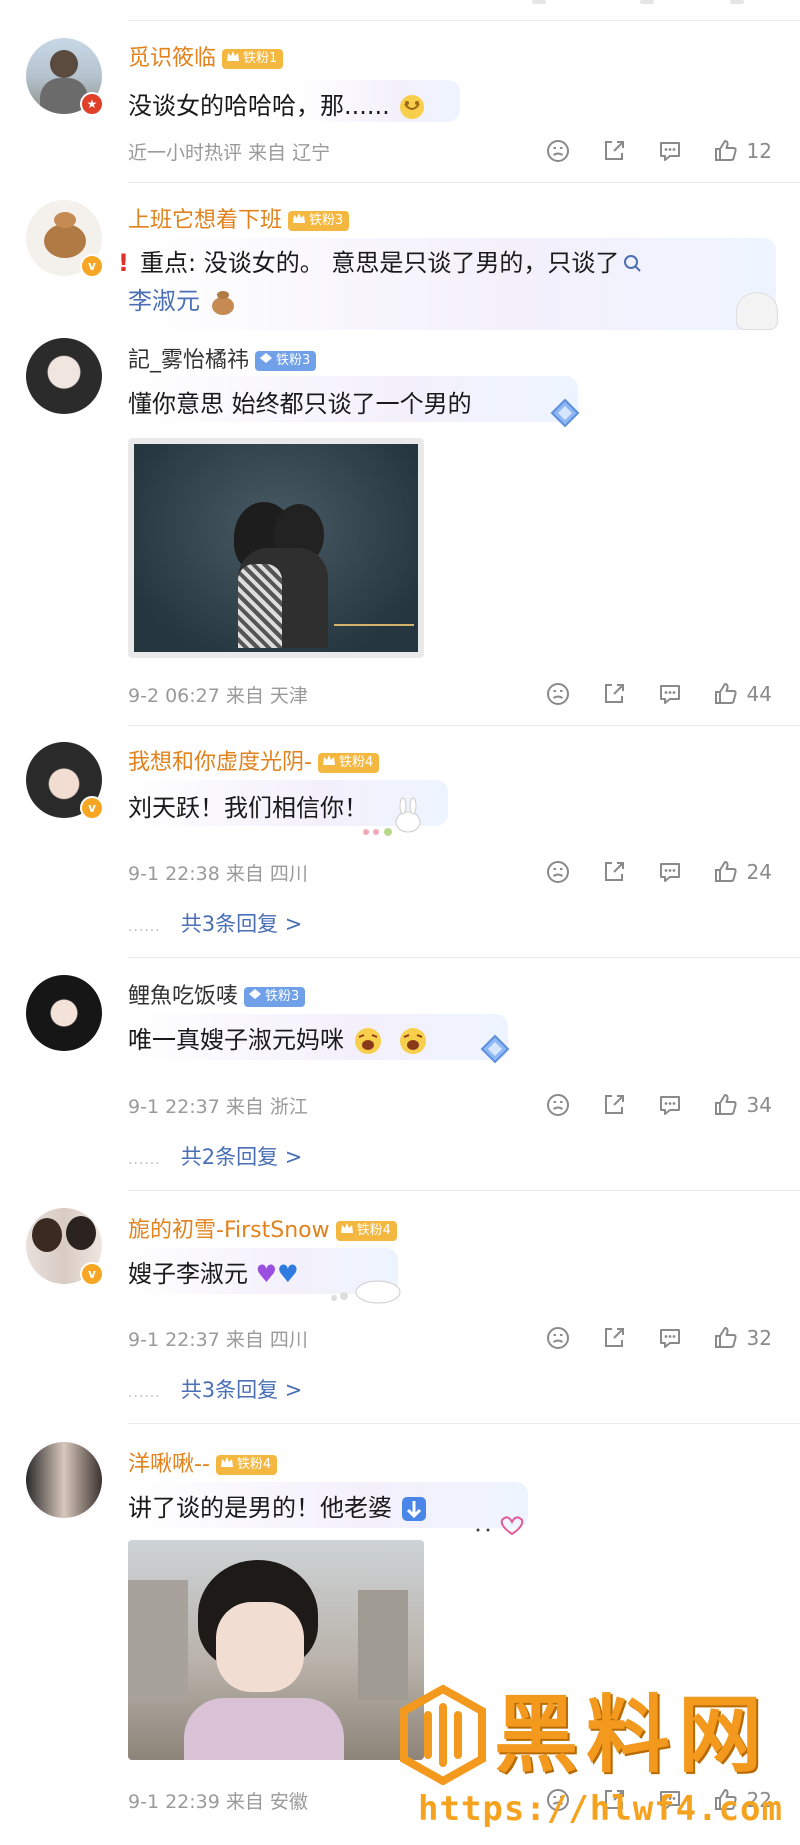 This screenshot has width=800, height=1845. I want to click on search-icon, so click(633, 263).